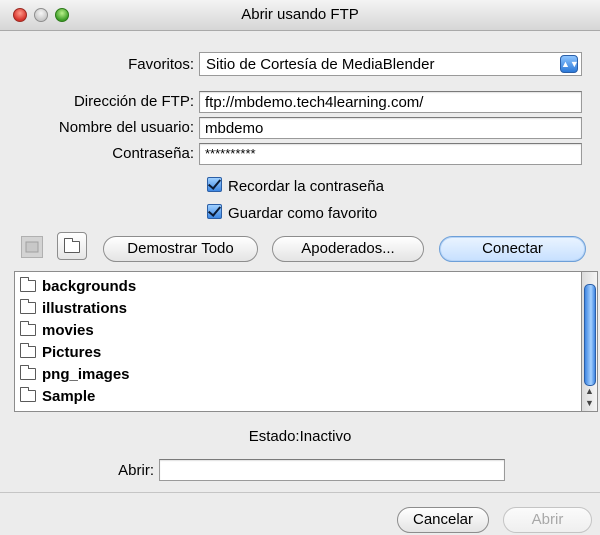  Describe the element at coordinates (589, 391) in the screenshot. I see `scroll-up-arrow-icon: ▲` at that location.